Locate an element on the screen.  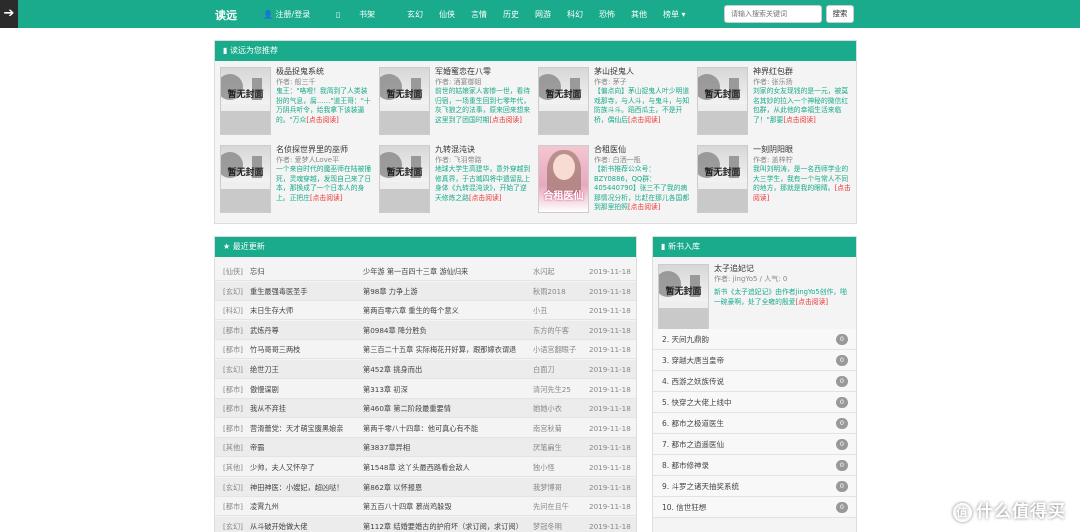
table-row: [其他] 帝霸 第3837章异相 厌笔扁生 2019-11-18 is located at coordinates (425, 448).